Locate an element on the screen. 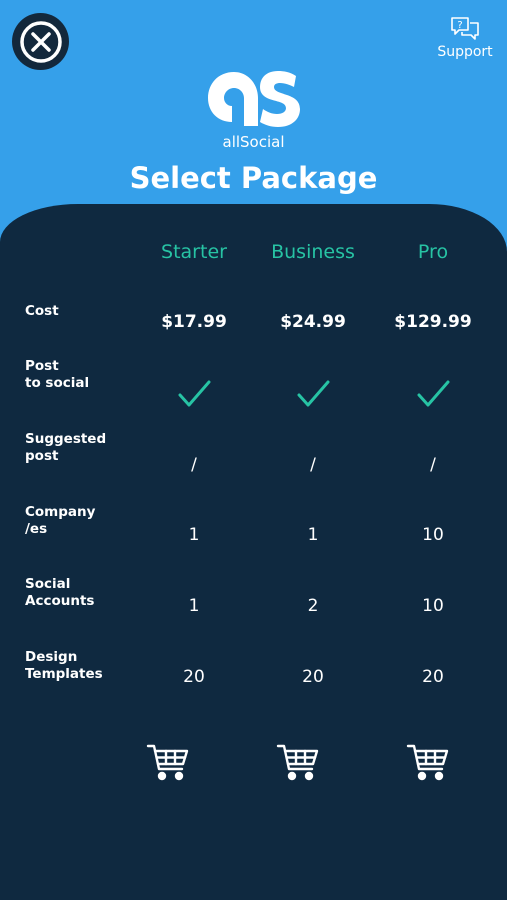  page-title: Select Package is located at coordinates (253, 178).